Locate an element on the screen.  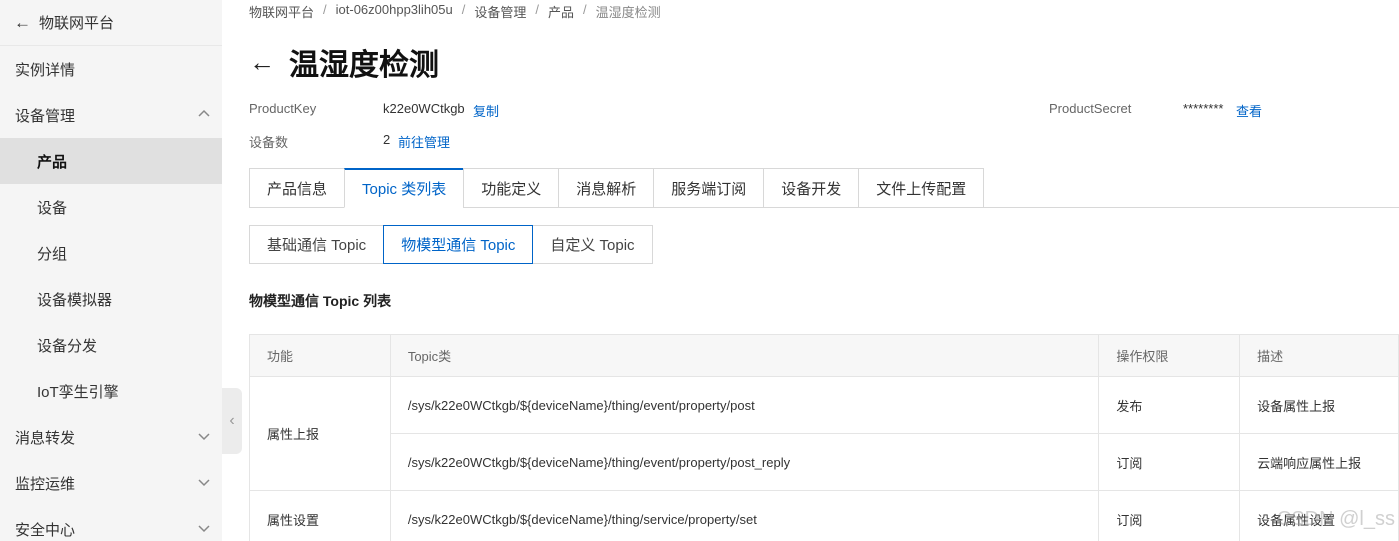
sidebar-item-device-distribution: 设备分发 is located at coordinates (111, 345).